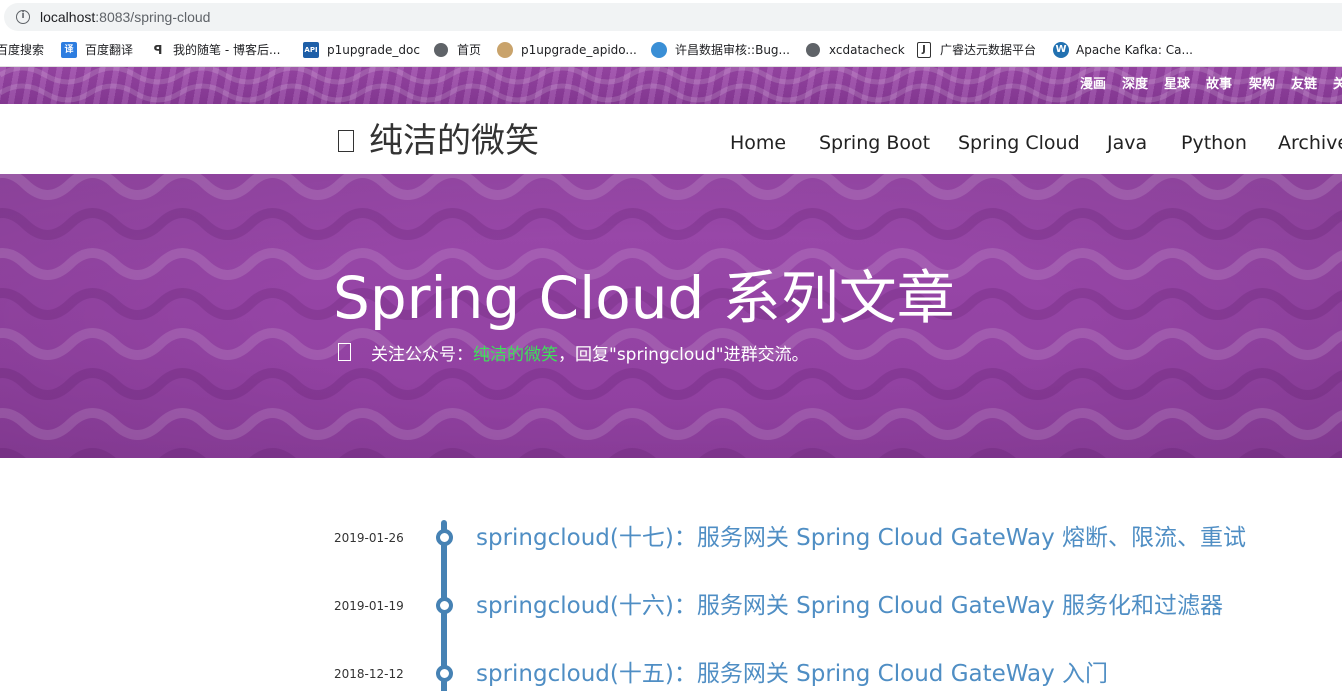  What do you see at coordinates (1262, 85) in the screenshot?
I see `topnav-link: 架构` at bounding box center [1262, 85].